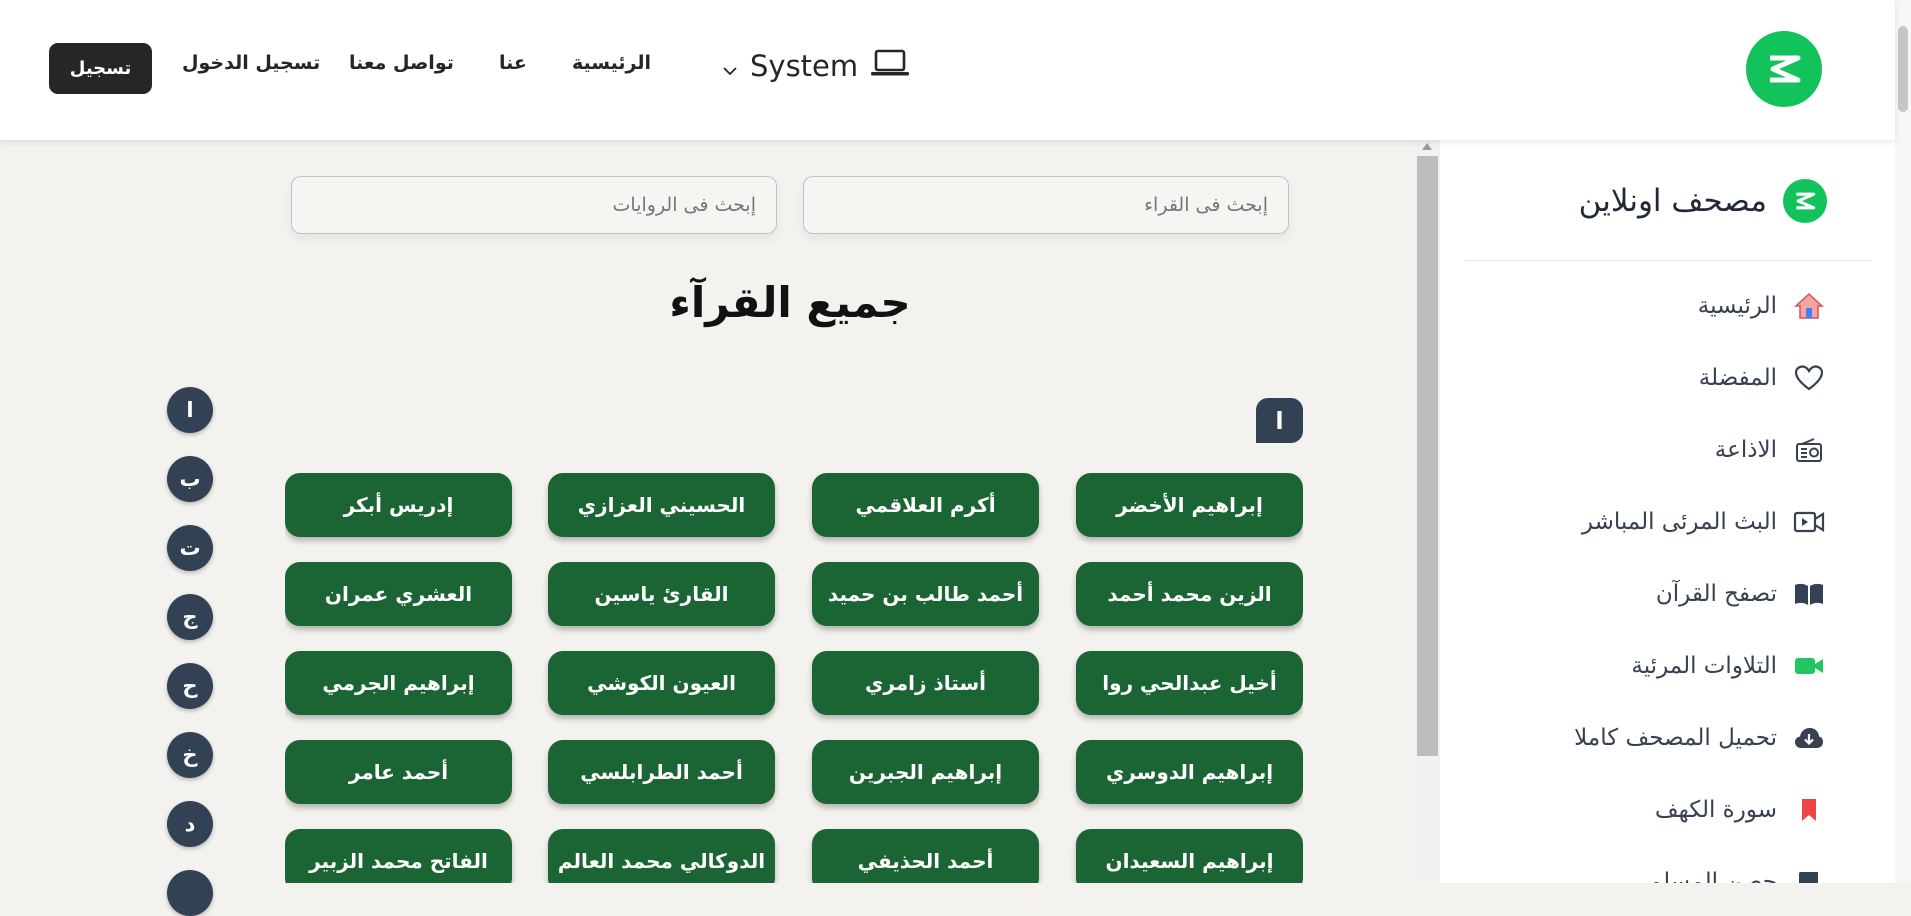 The image size is (1911, 916). What do you see at coordinates (1679, 522) in the screenshot?
I see `sidebar-item-label: البث المرئى المباشر` at bounding box center [1679, 522].